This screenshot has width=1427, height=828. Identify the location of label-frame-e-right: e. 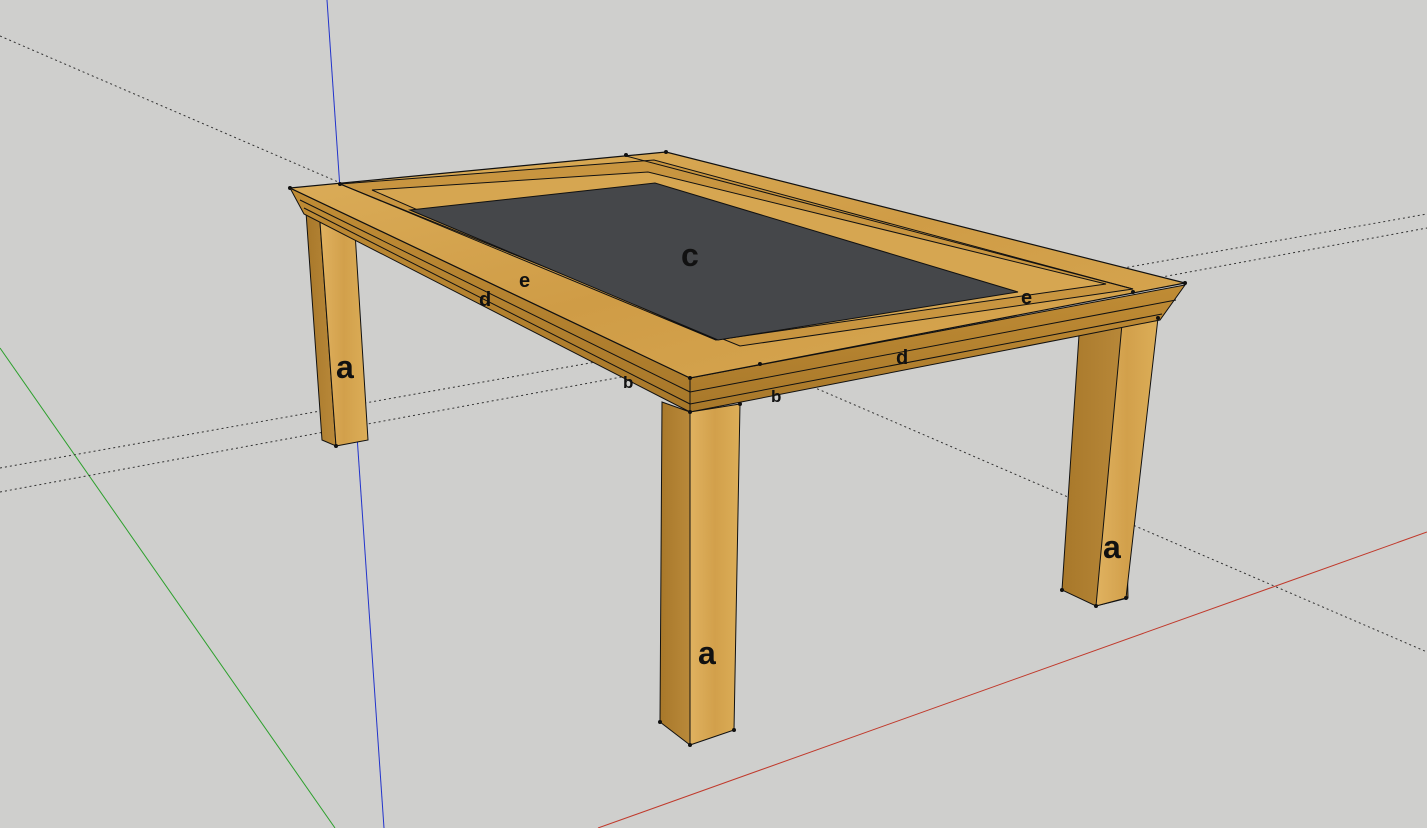
(1026, 298).